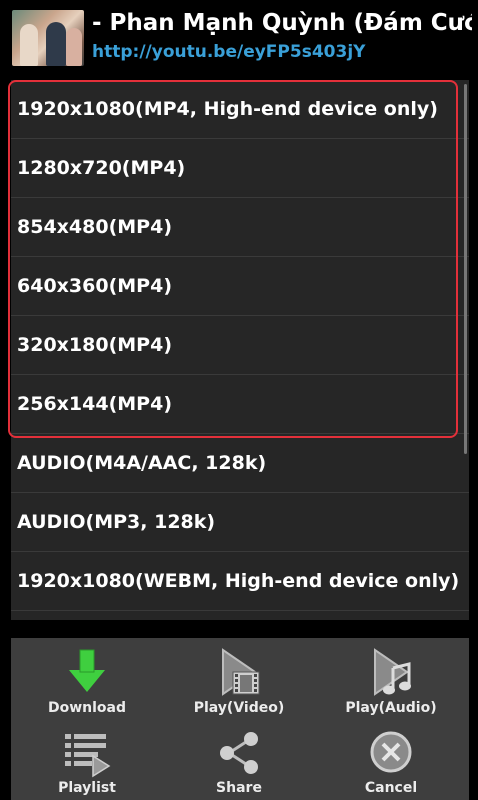 This screenshot has width=478, height=800. What do you see at coordinates (240, 345) in the screenshot?
I see `format-row-180p-mp4: 320x180(MP4)` at bounding box center [240, 345].